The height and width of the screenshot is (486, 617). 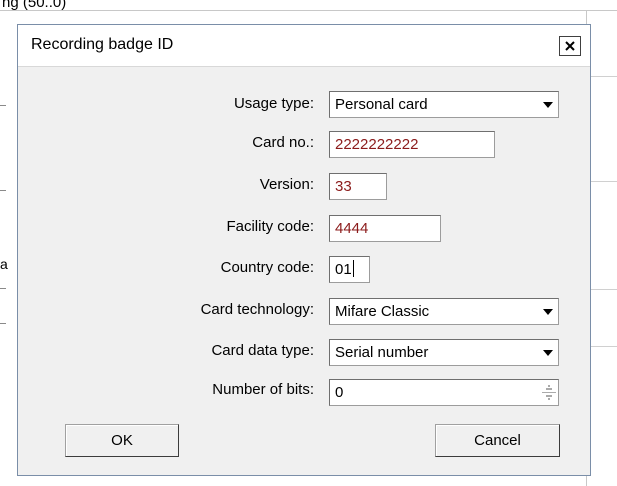 What do you see at coordinates (283, 142) in the screenshot?
I see `card-no-label: Card no.:` at bounding box center [283, 142].